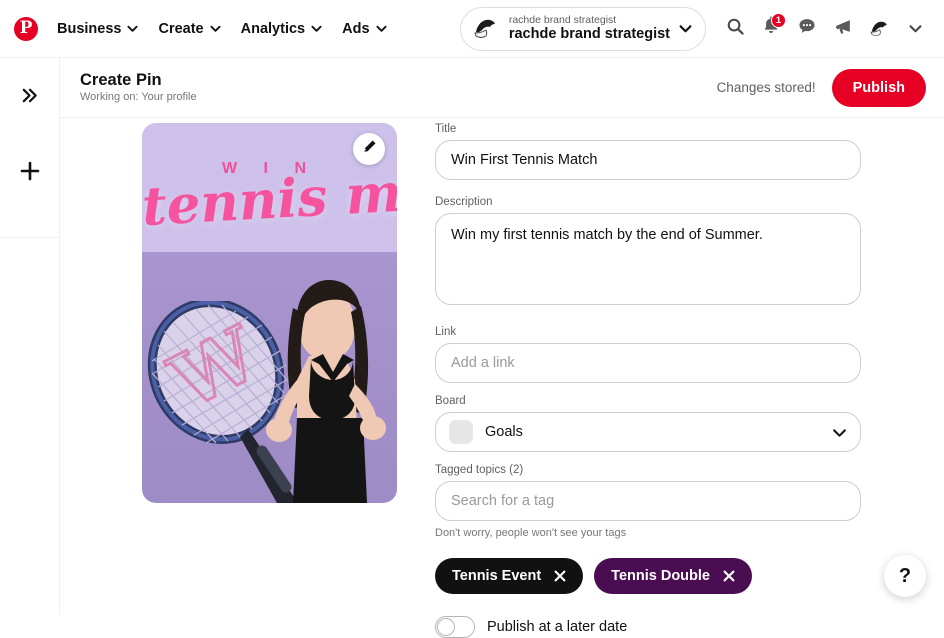 This screenshot has width=944, height=638. I want to click on link-input, so click(648, 363).